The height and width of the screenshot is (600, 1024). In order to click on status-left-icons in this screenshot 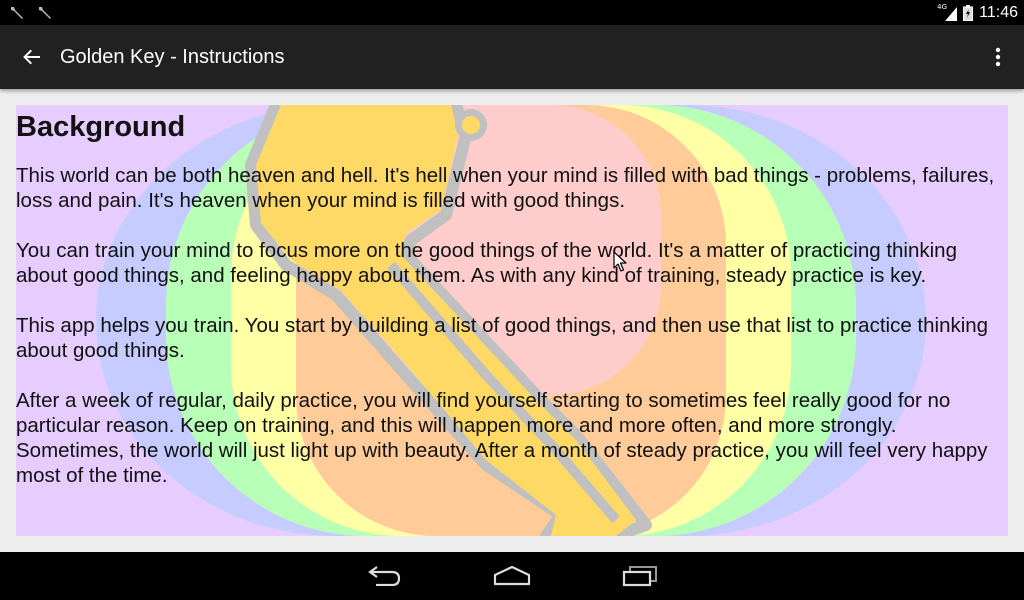, I will do `click(31, 13)`.